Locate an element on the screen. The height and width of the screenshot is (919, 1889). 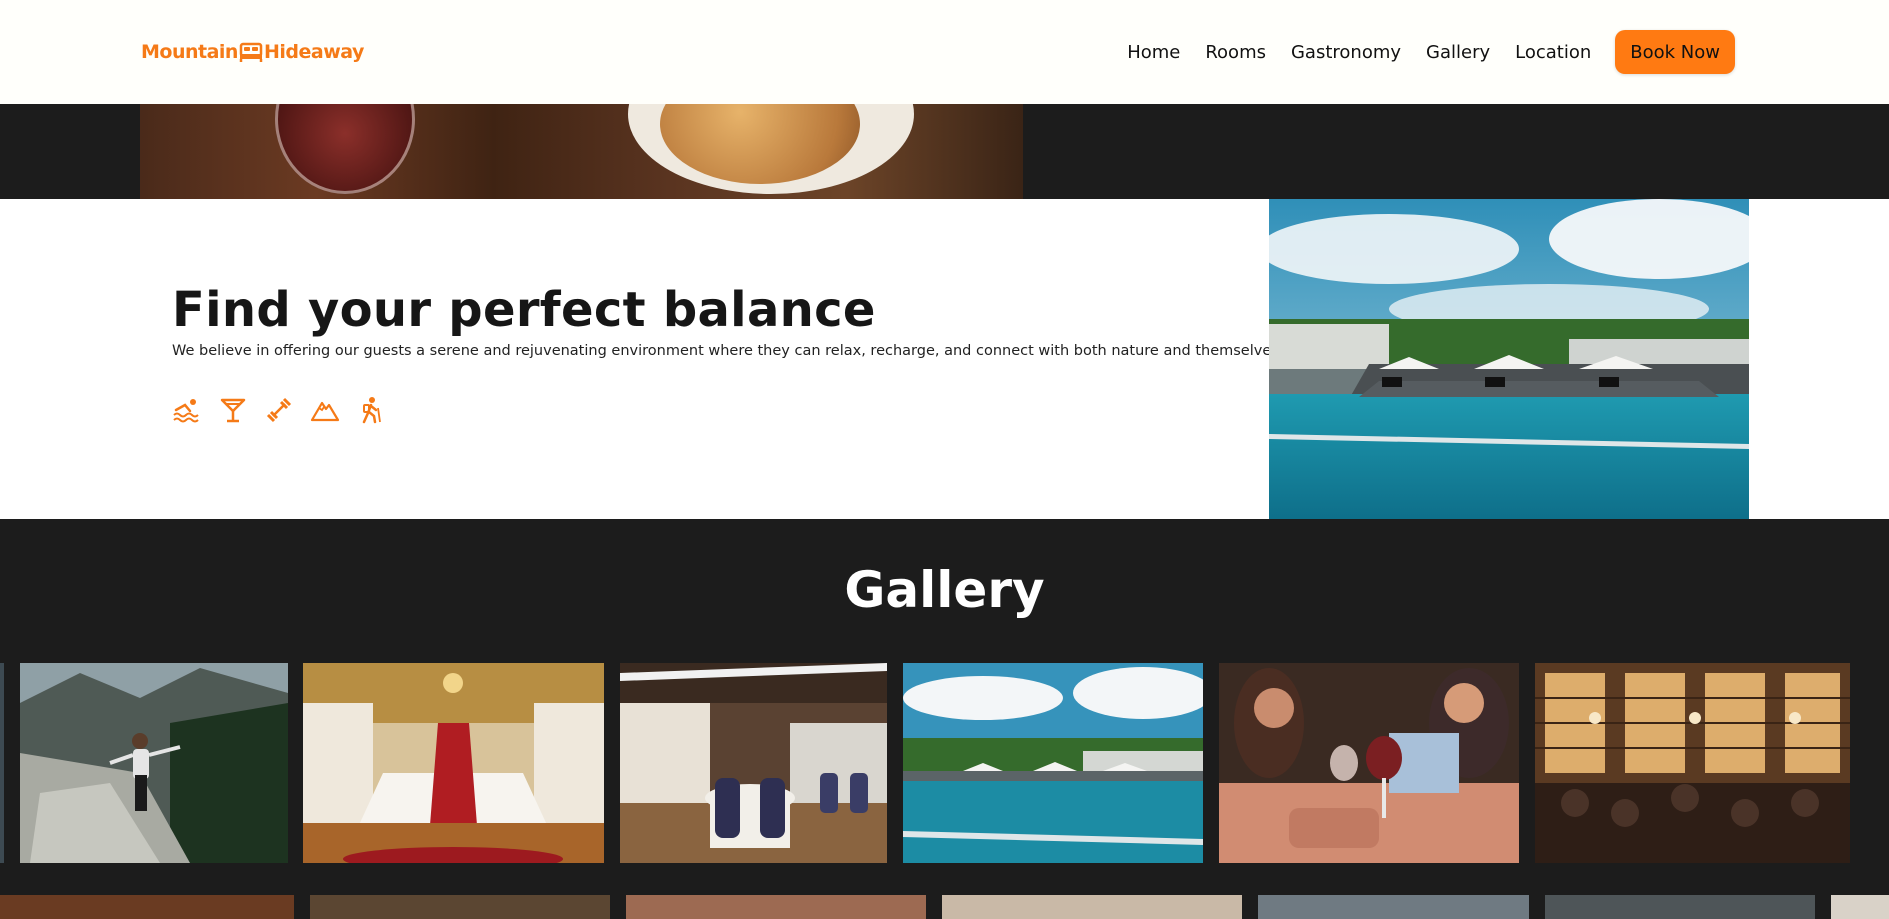
swimming-icon is located at coordinates (187, 410).